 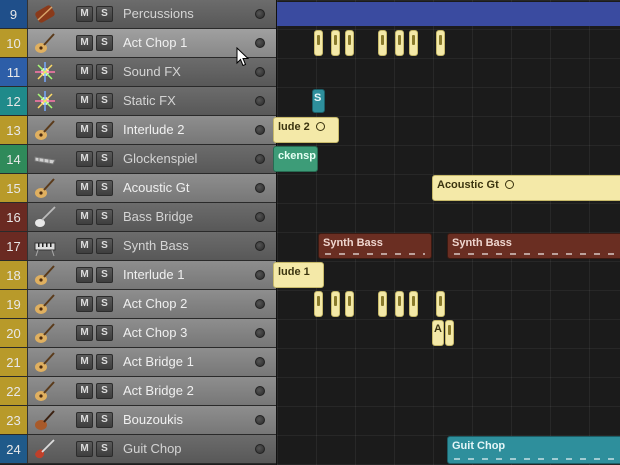 I want to click on region-synth-bass-1: Synth Bass, so click(x=375, y=246).